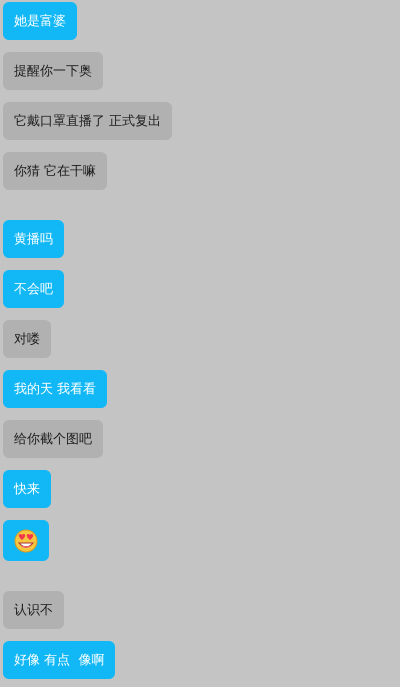  I want to click on heart-eyes-emoji-icon, so click(26, 540).